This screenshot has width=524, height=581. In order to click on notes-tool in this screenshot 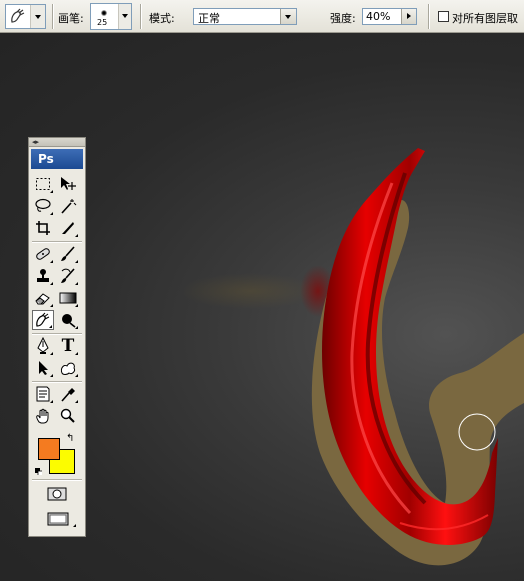, I will do `click(43, 394)`.